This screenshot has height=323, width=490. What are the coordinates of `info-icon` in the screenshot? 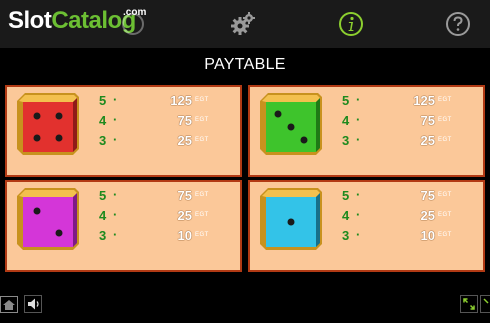 It's located at (351, 24).